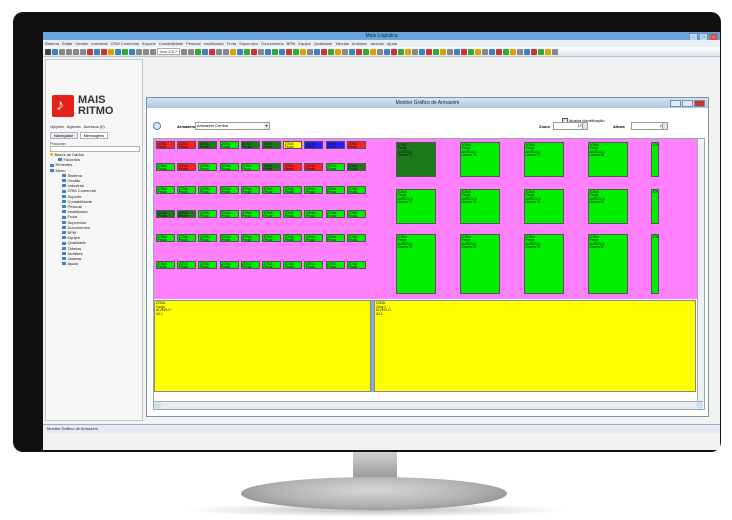 The height and width of the screenshot is (520, 732). What do you see at coordinates (67, 43) in the screenshot?
I see `menu-item: Editar` at bounding box center [67, 43].